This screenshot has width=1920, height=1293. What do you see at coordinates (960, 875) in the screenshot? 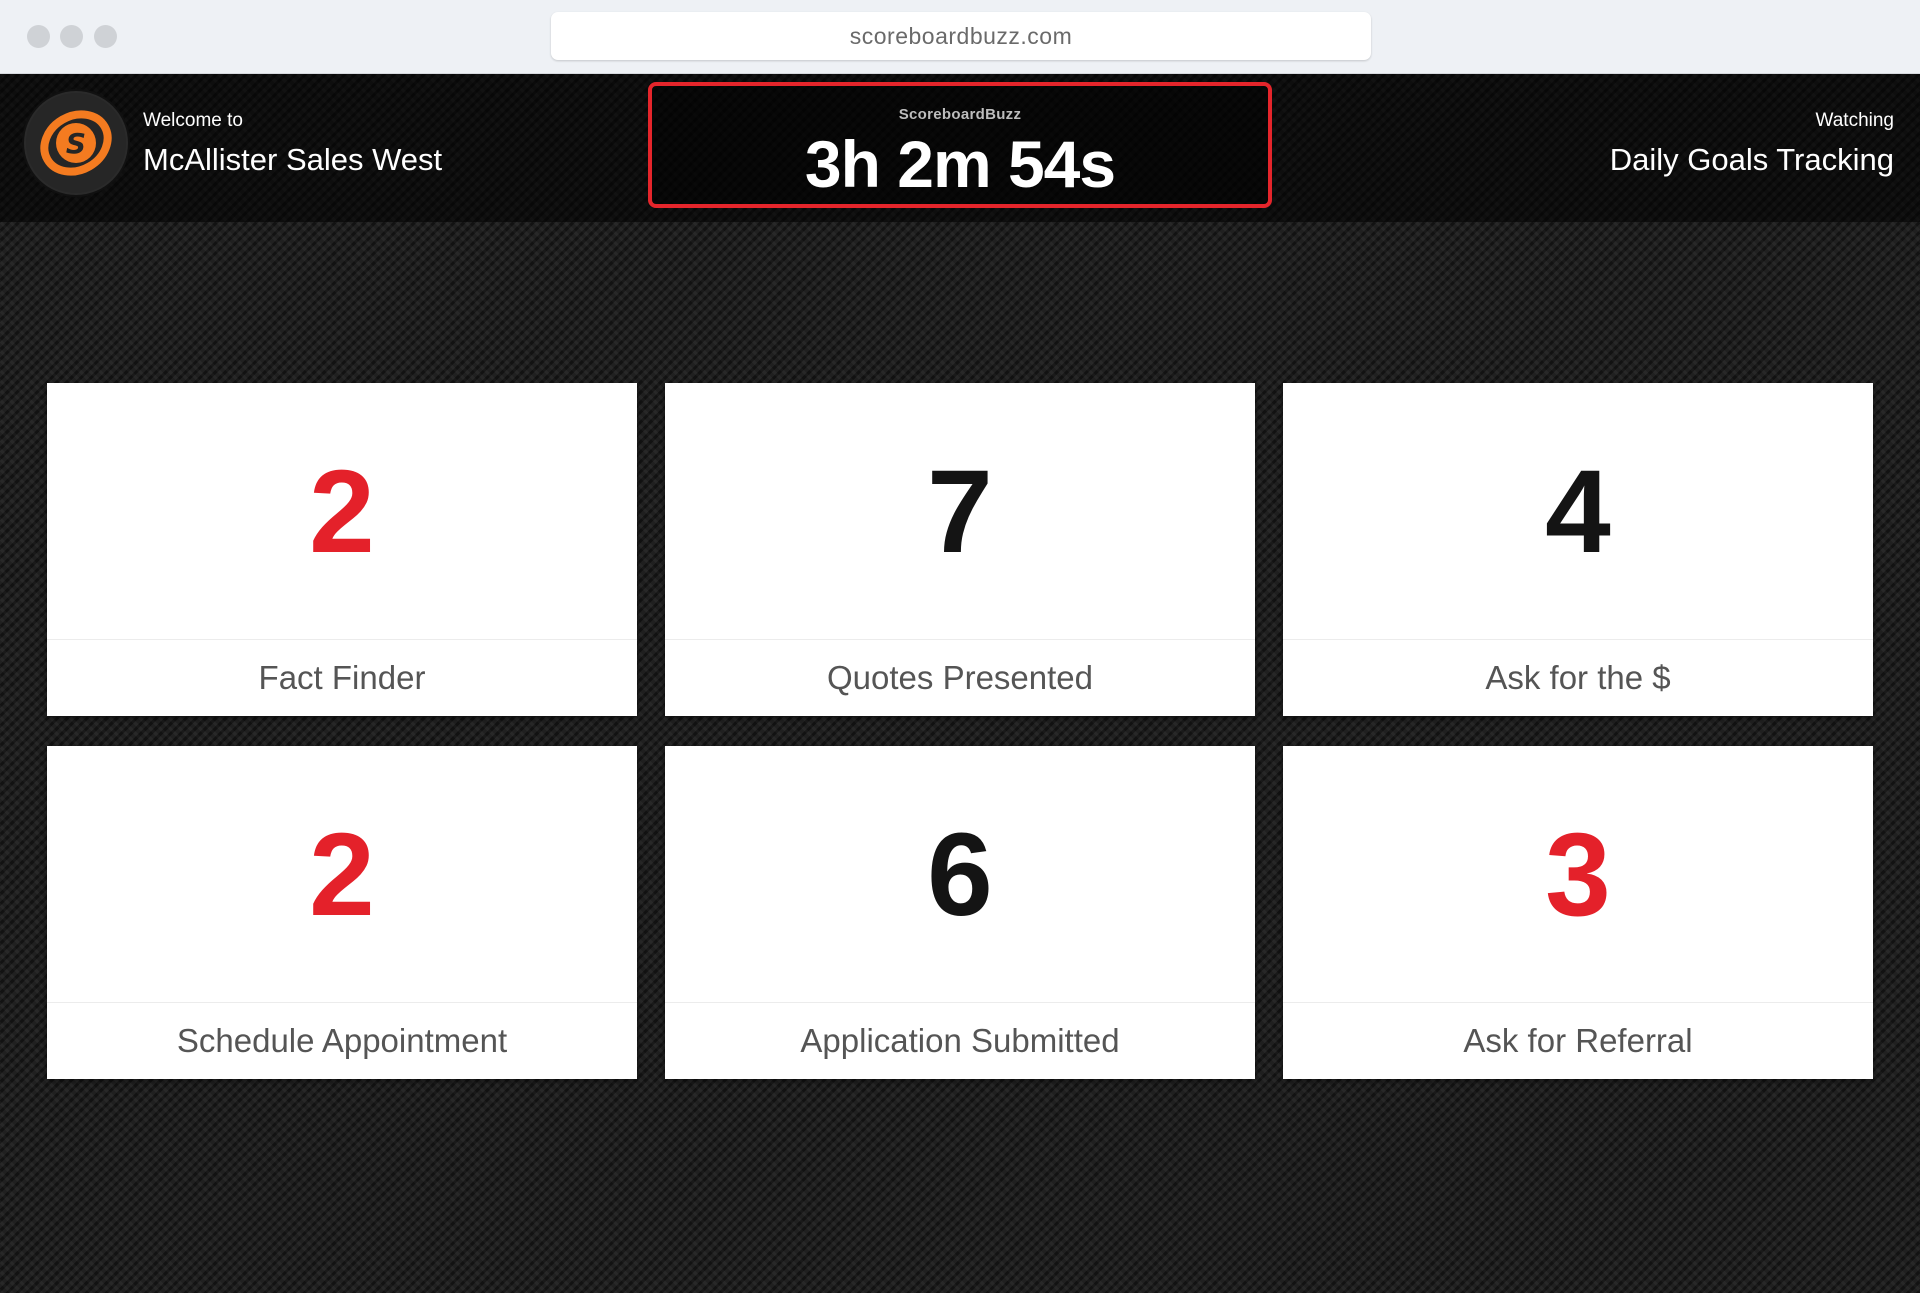
I see `metric-value: 6` at bounding box center [960, 875].